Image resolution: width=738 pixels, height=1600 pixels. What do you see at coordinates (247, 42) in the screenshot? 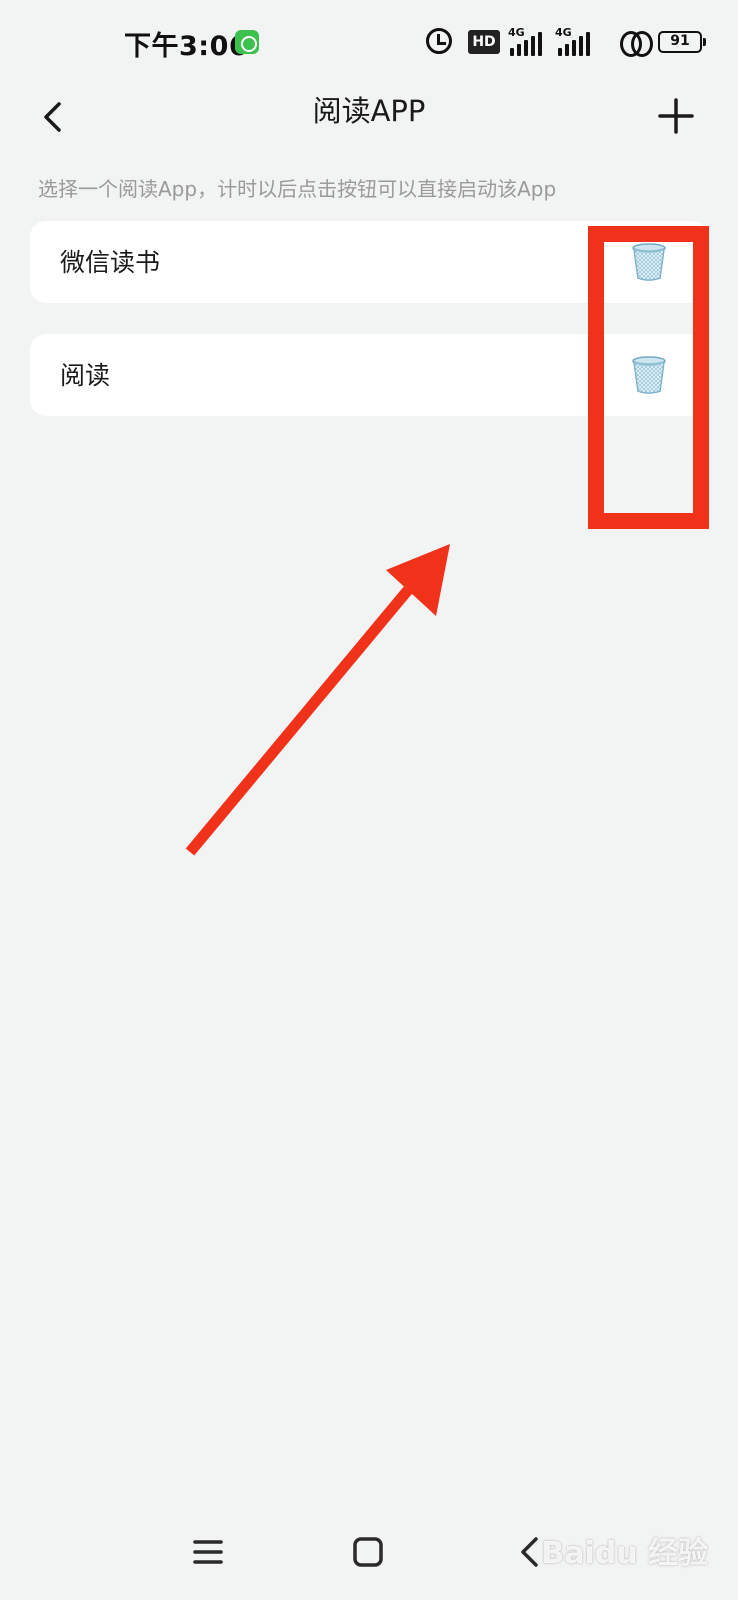
I see `green-app-icon` at bounding box center [247, 42].